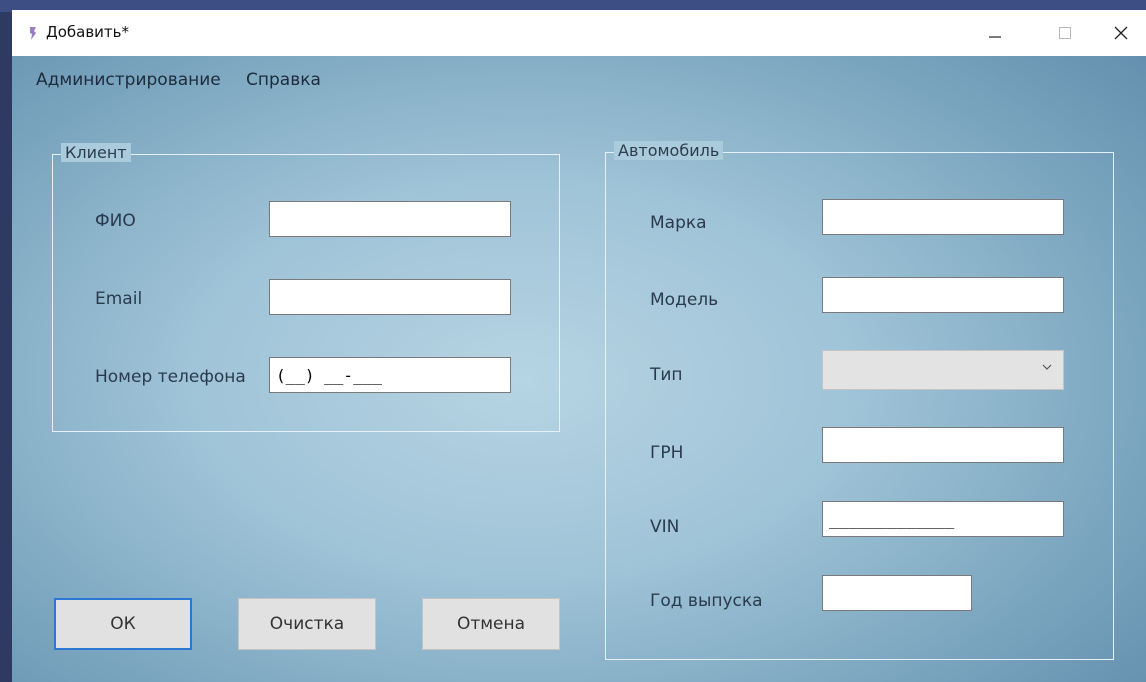 This screenshot has height=682, width=1146. Describe the element at coordinates (667, 453) in the screenshot. I see `grn-label: ГРН` at that location.